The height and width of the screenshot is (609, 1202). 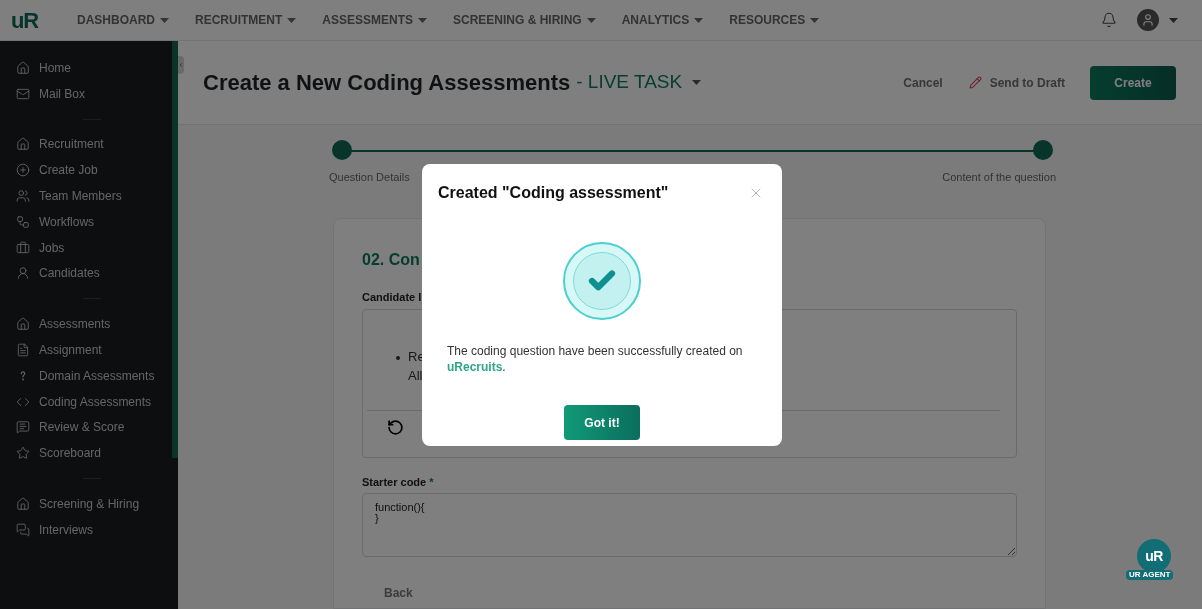 I want to click on section-title: 02. Con, so click(x=391, y=260).